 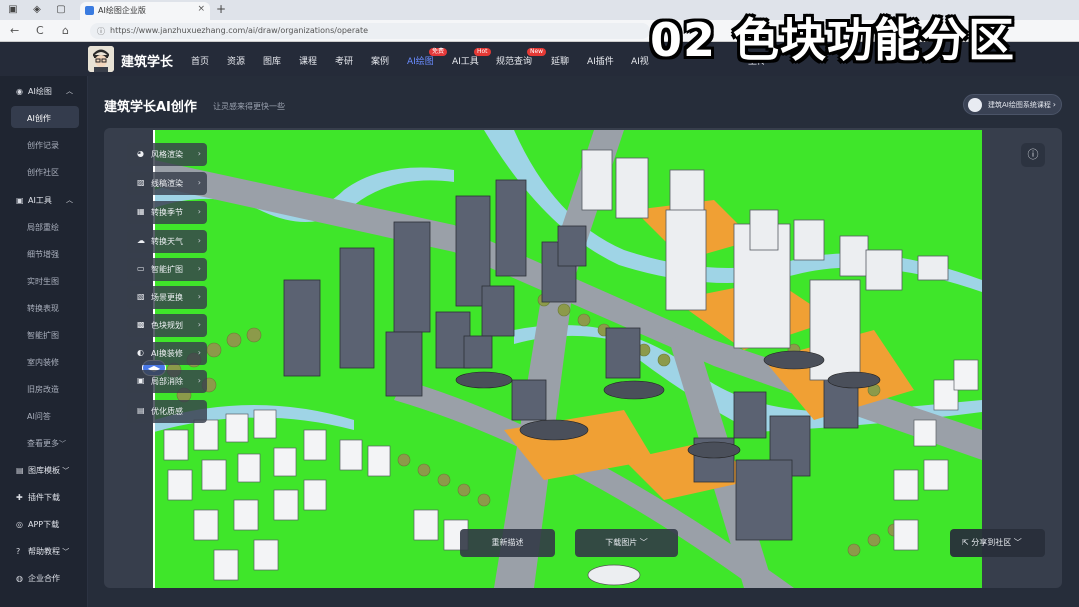 I want to click on tool-texture: ▤ 优化质感, so click(x=167, y=411).